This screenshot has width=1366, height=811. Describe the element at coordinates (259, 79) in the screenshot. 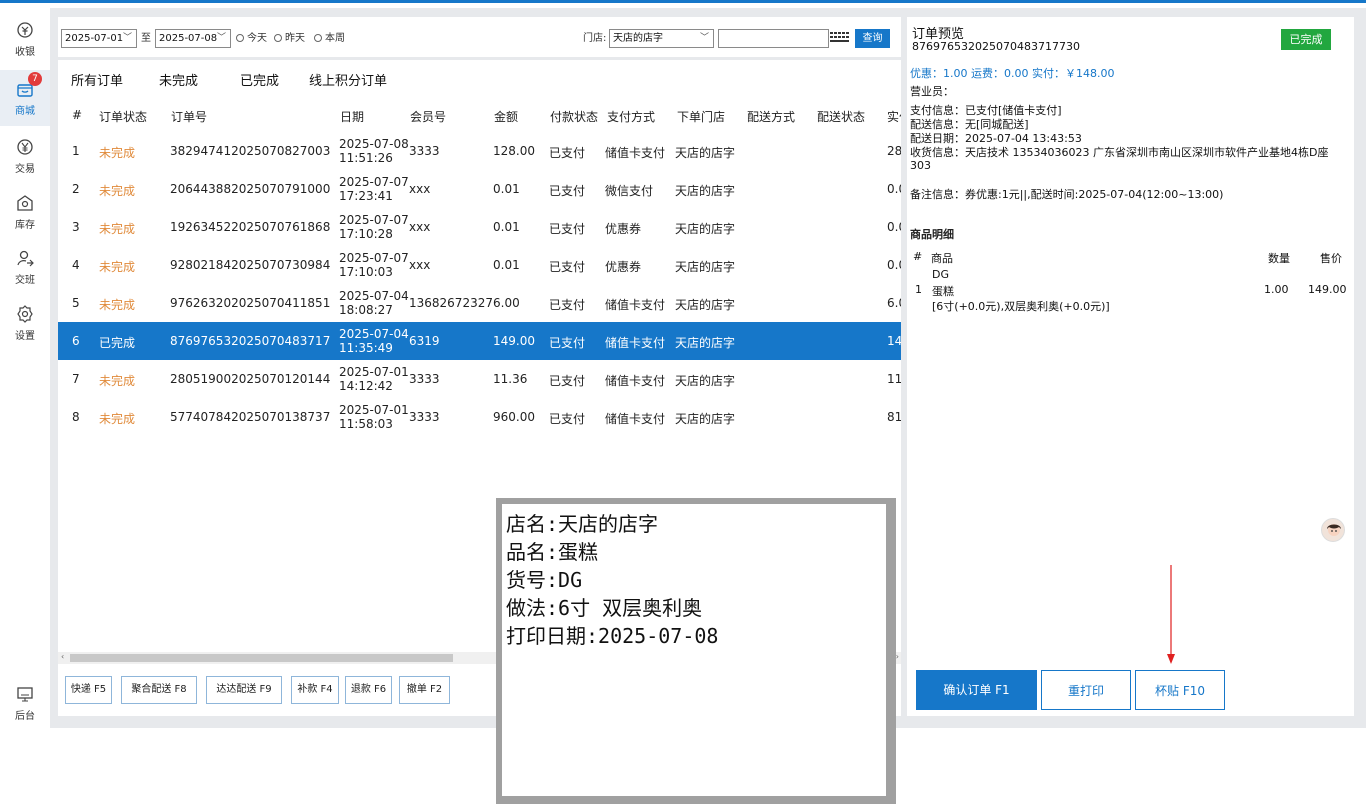

I see `tab-completed: 已完成` at that location.